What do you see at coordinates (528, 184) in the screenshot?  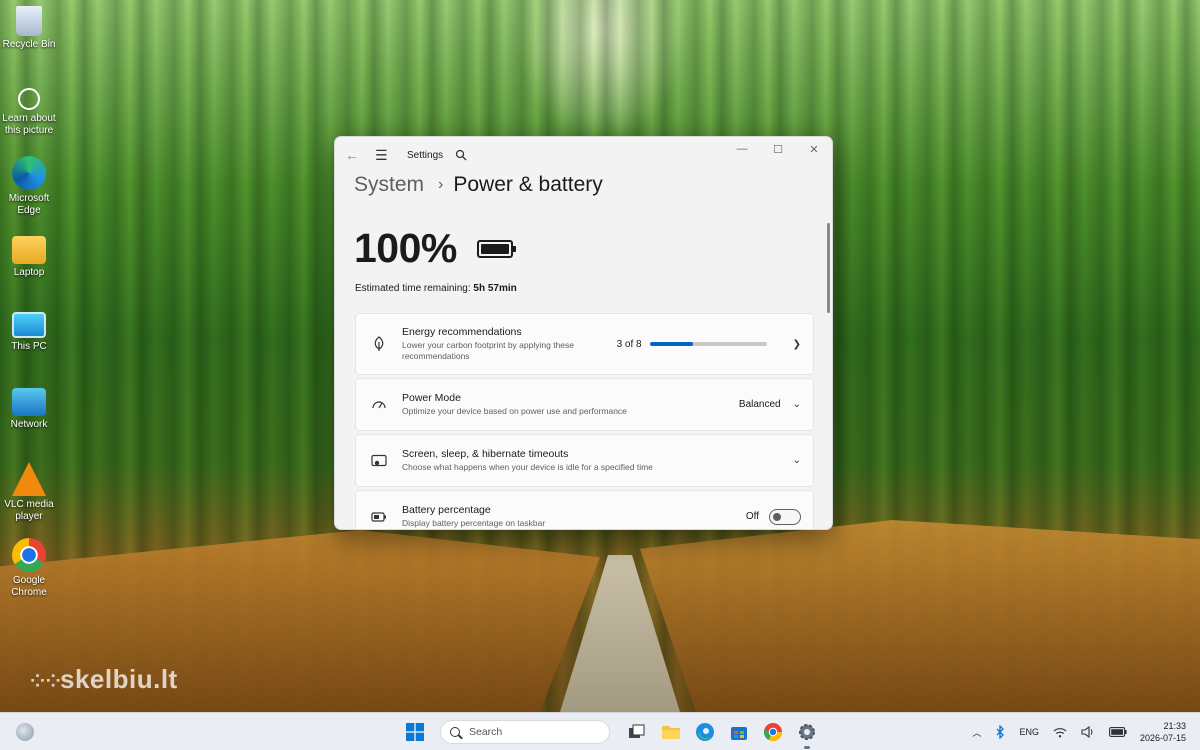 I see `page-title: Power & battery` at bounding box center [528, 184].